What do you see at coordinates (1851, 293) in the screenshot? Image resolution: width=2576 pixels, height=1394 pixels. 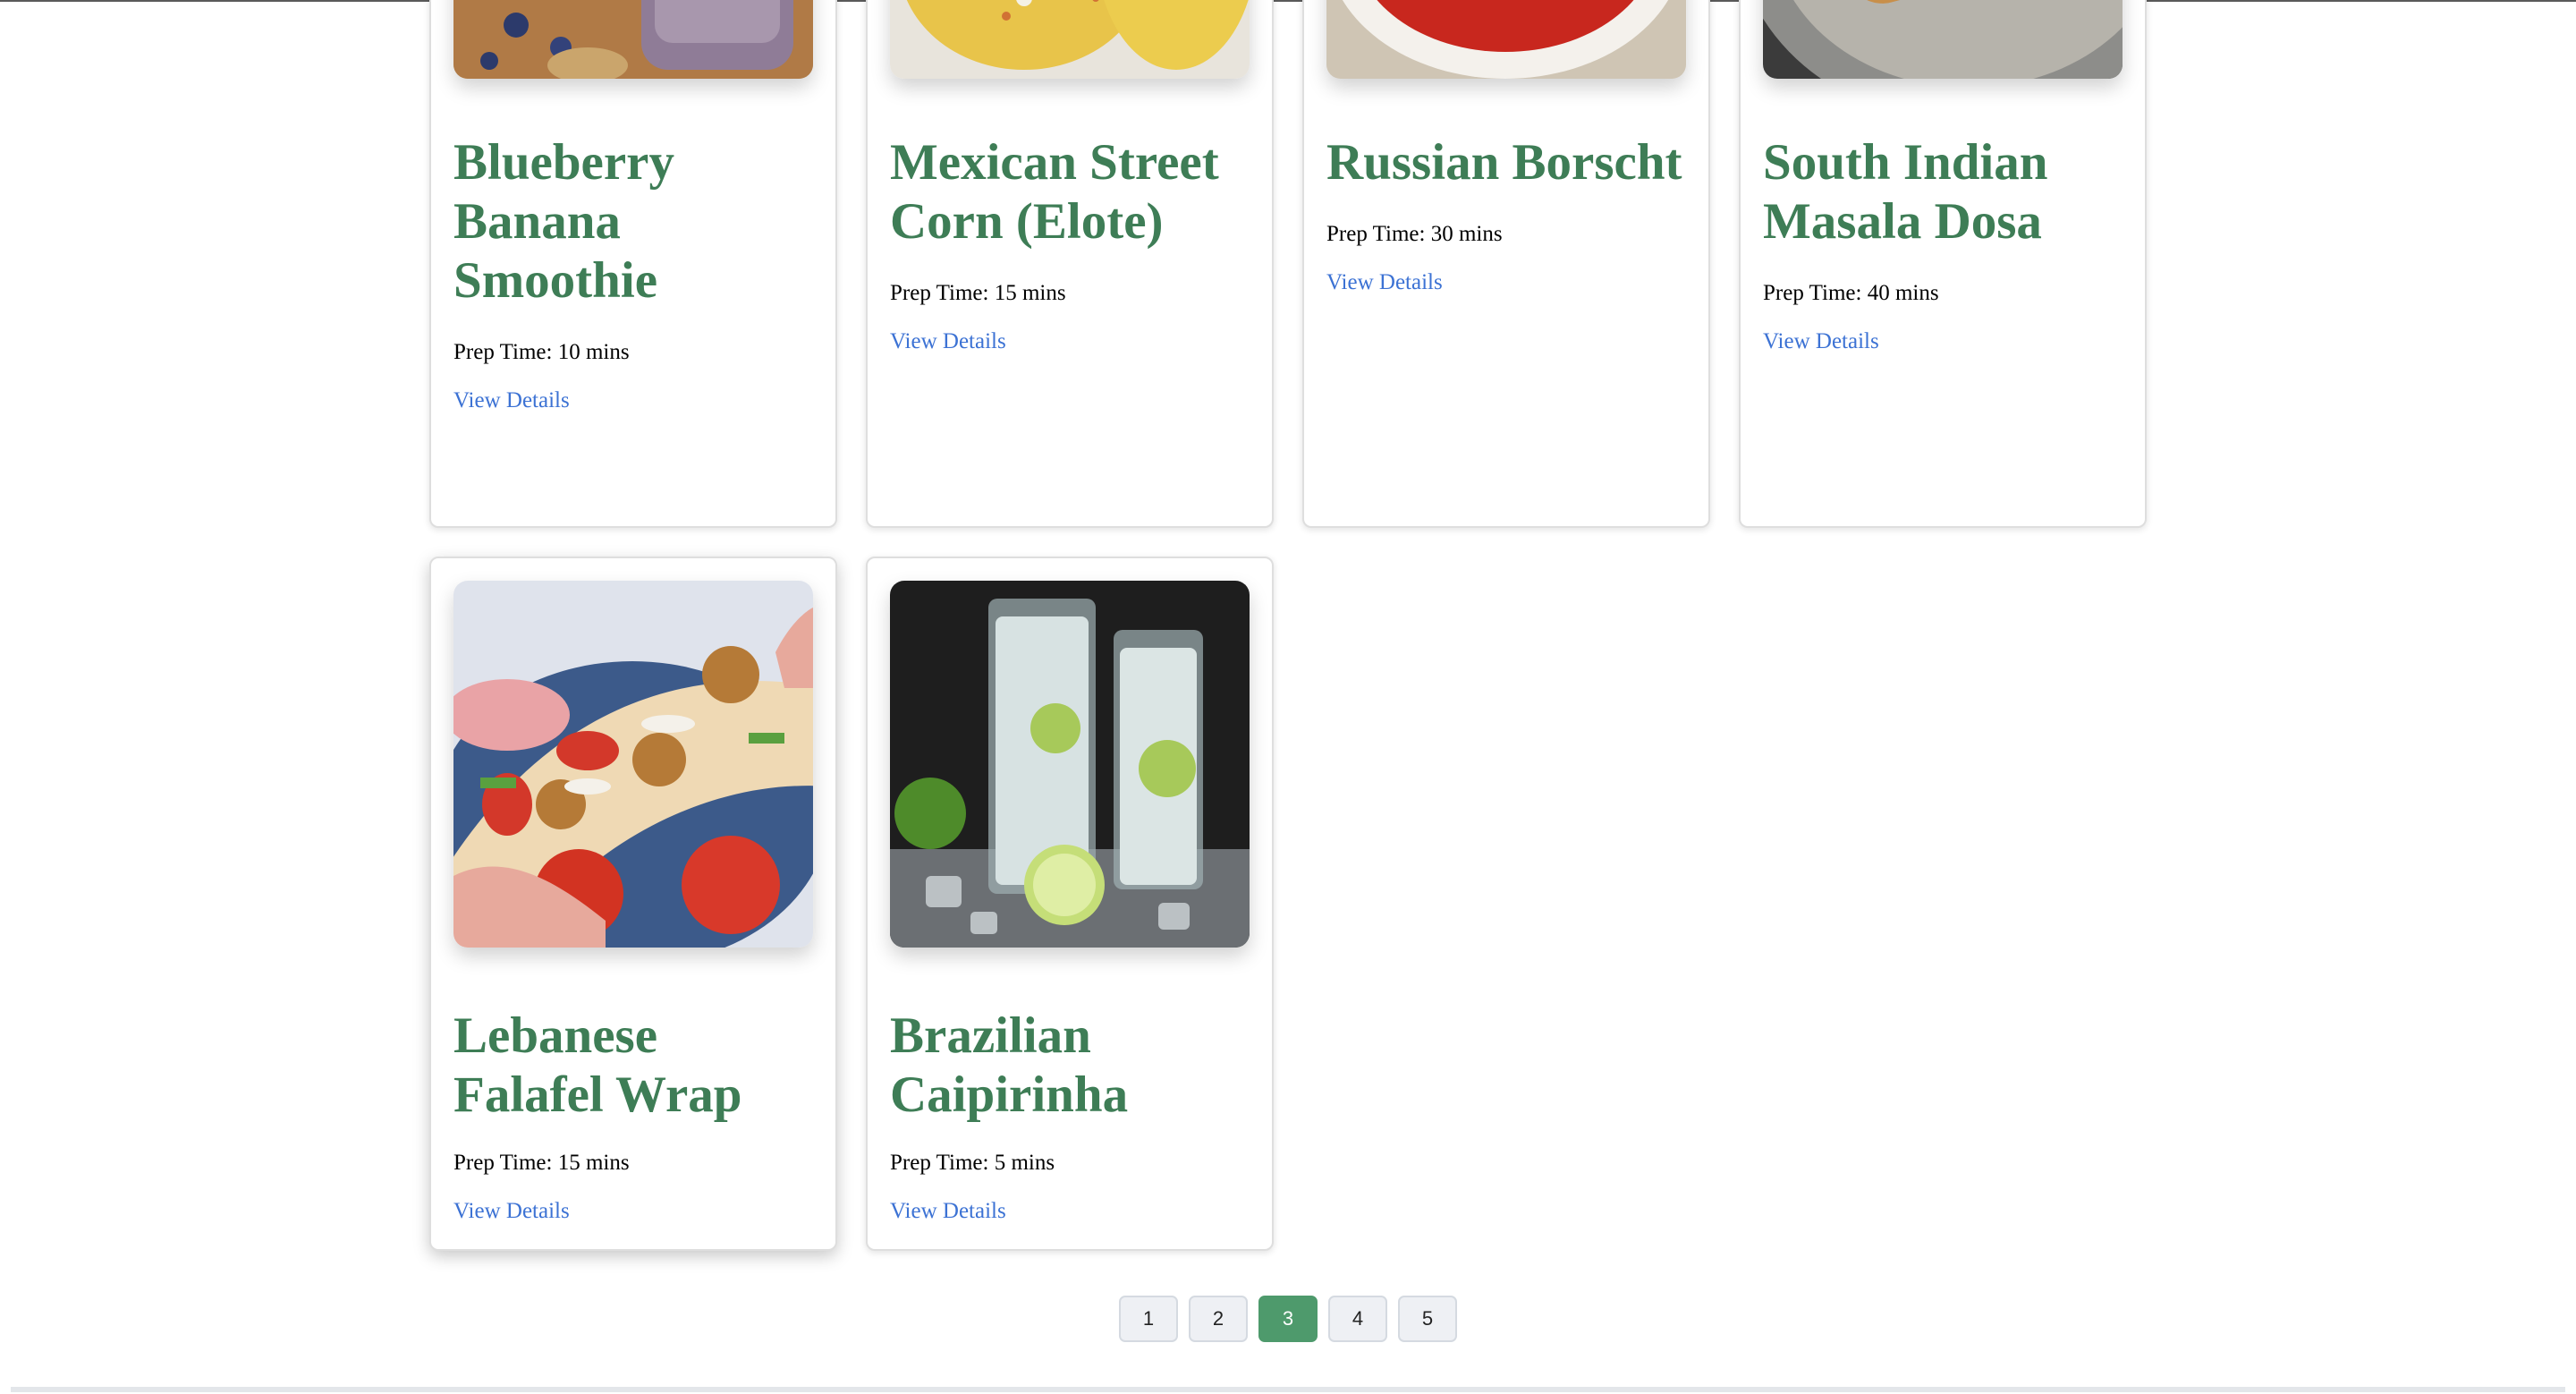 I see `prep-time: Prep Time: 40 mins` at bounding box center [1851, 293].